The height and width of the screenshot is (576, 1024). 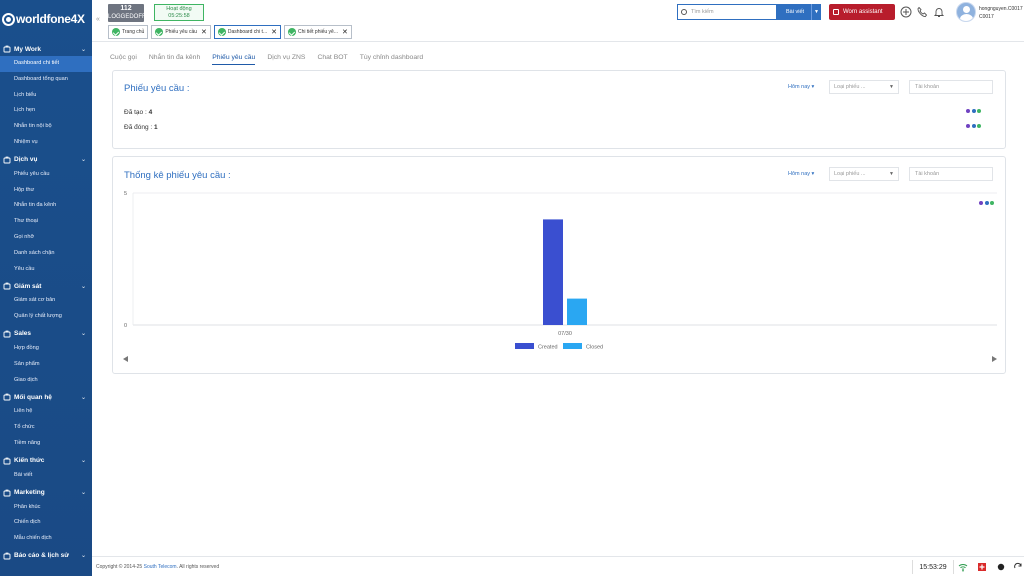 What do you see at coordinates (966, 12) in the screenshot?
I see `user-avatar` at bounding box center [966, 12].